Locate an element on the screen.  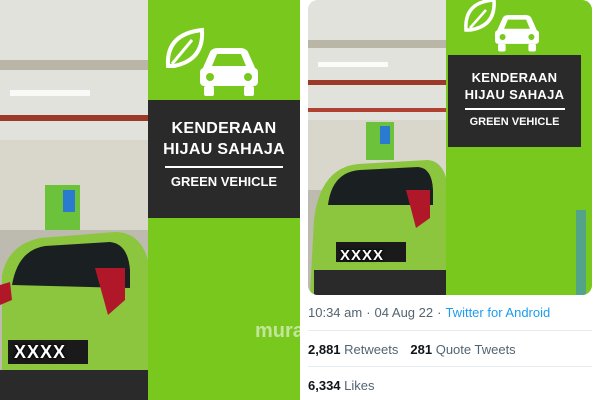
tweet-date: 04 Aug 22 is located at coordinates (404, 312).